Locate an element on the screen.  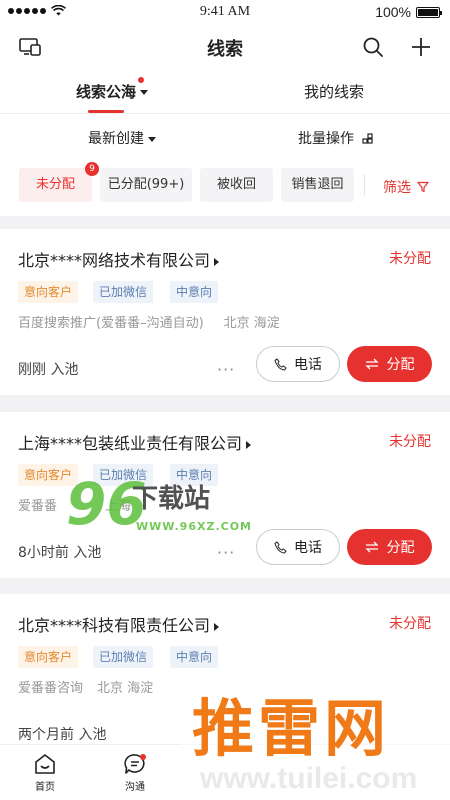
status-bar: 9:41 AM 100% is located at coordinates (225, 12).